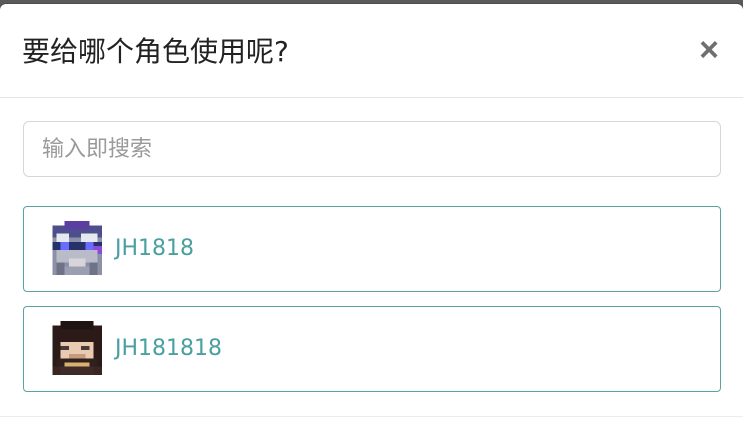  What do you see at coordinates (371, 416) in the screenshot?
I see `divider` at bounding box center [371, 416].